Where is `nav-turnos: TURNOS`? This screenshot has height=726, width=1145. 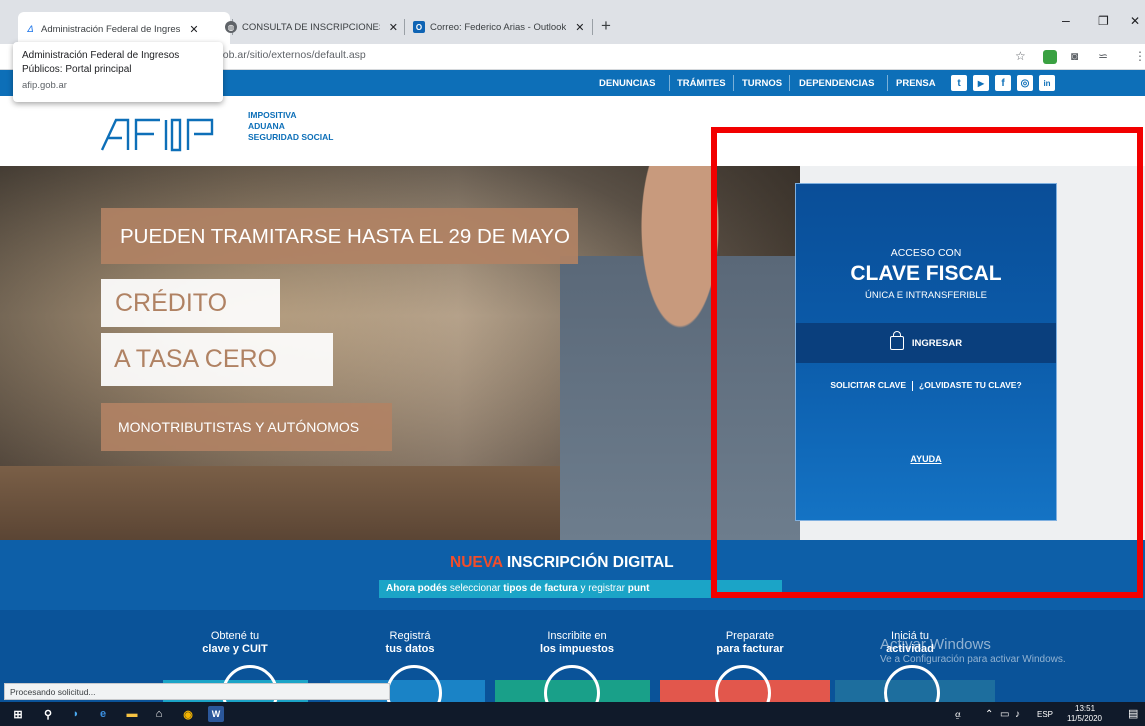 nav-turnos: TURNOS is located at coordinates (762, 83).